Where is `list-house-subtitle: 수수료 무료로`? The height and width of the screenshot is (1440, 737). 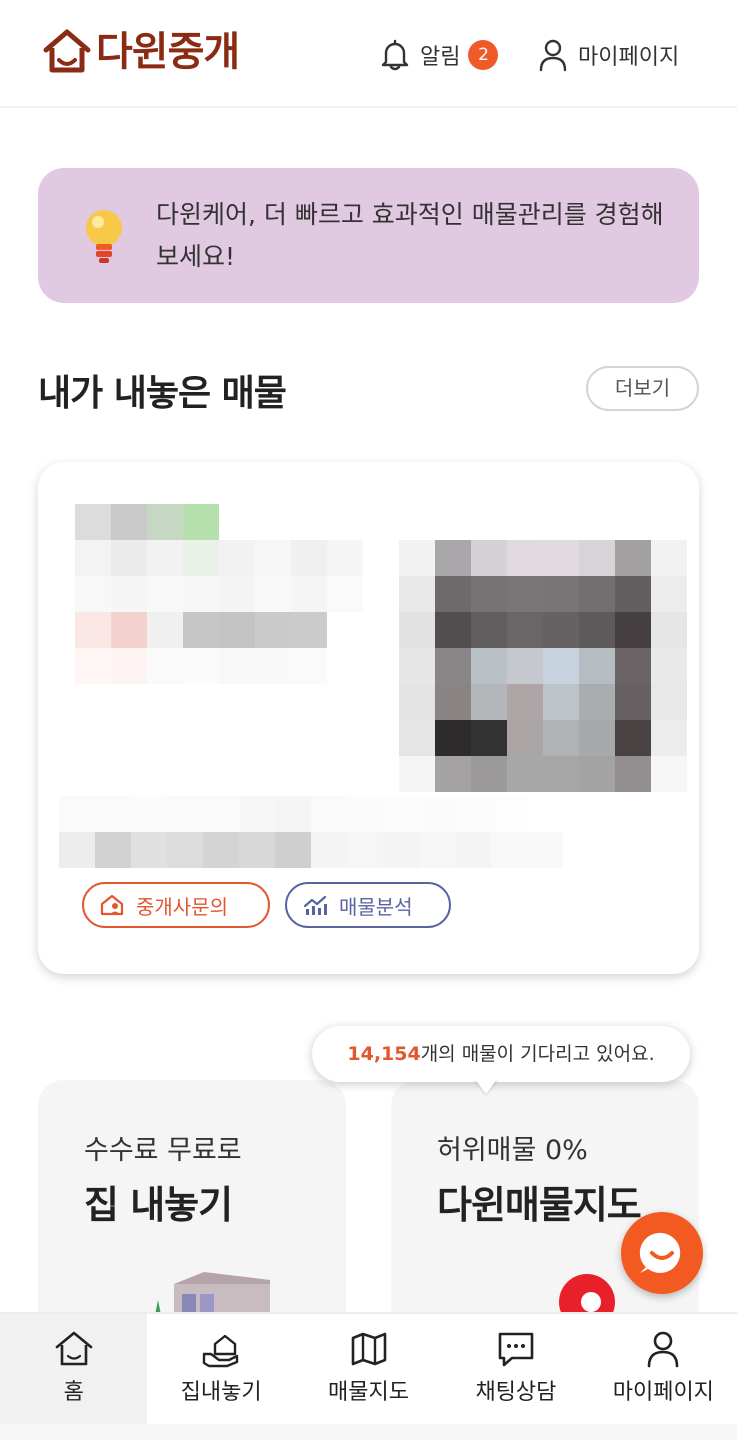 list-house-subtitle: 수수료 무료로 is located at coordinates (163, 1150).